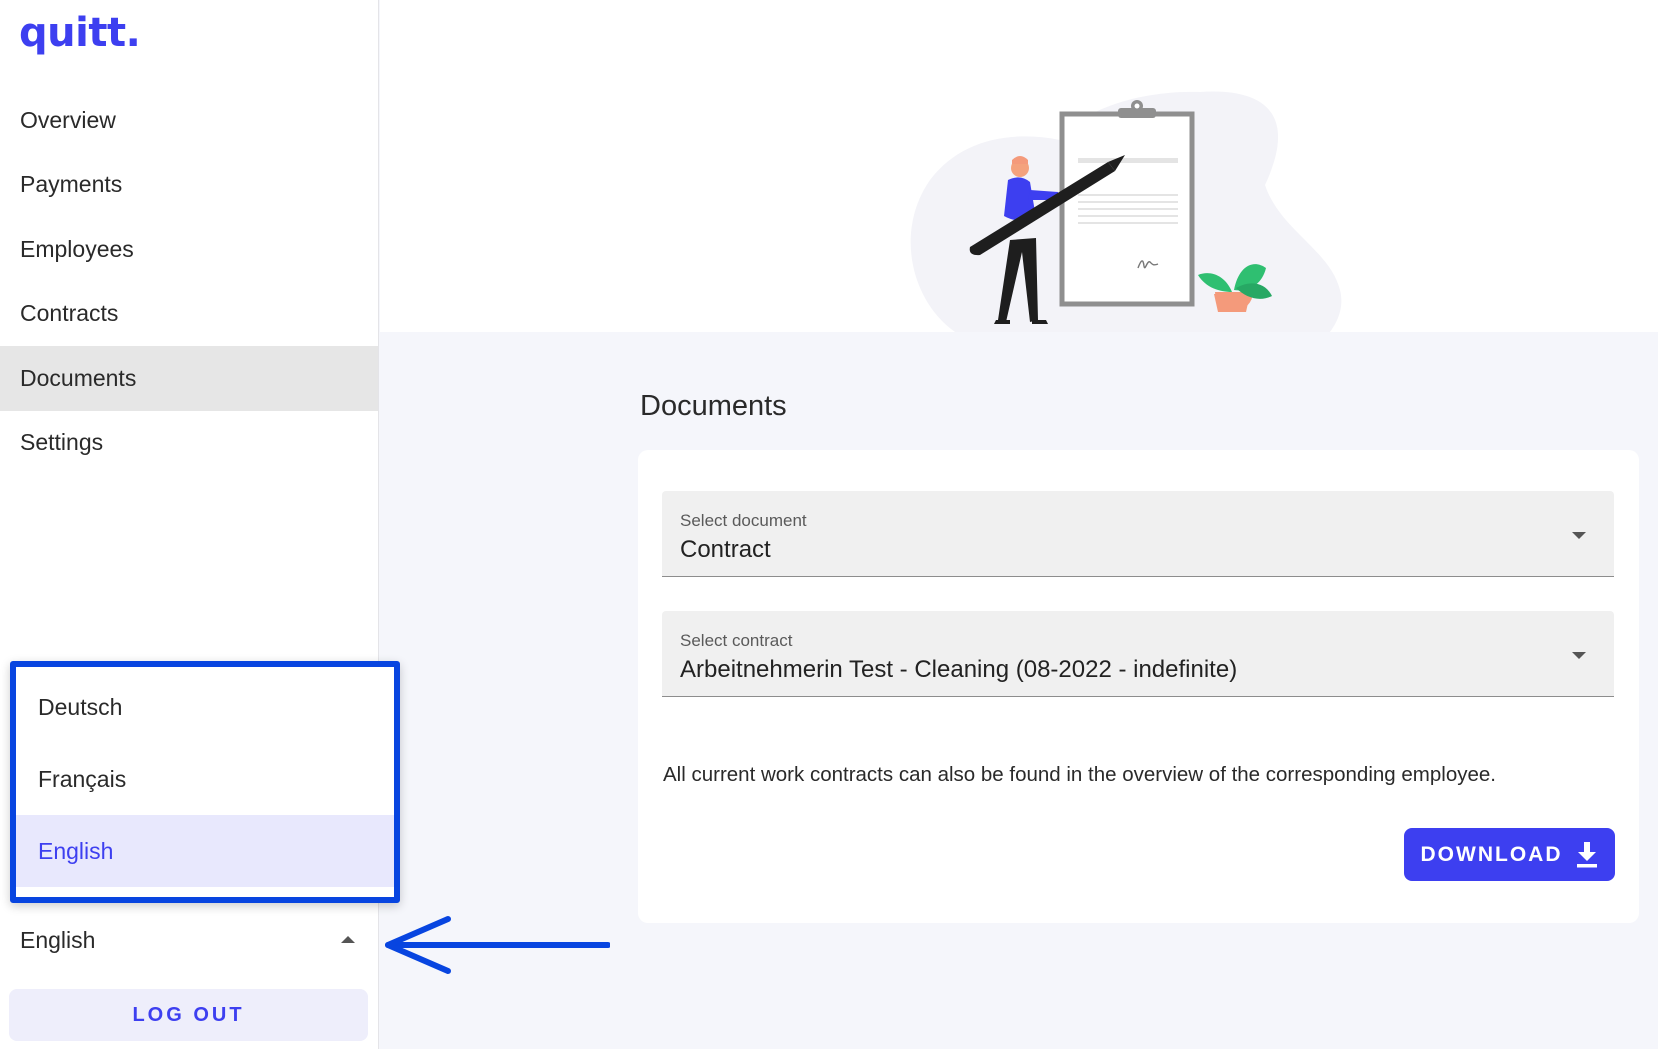 Image resolution: width=1658 pixels, height=1049 pixels. I want to click on language-option-deutsch: Deutsch, so click(205, 707).